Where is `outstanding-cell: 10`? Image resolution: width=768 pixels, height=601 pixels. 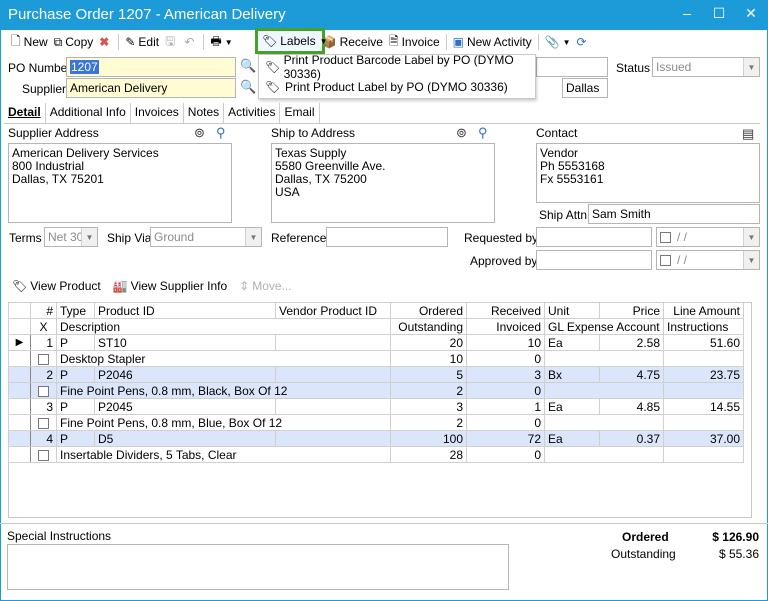 outstanding-cell: 10 is located at coordinates (428, 358).